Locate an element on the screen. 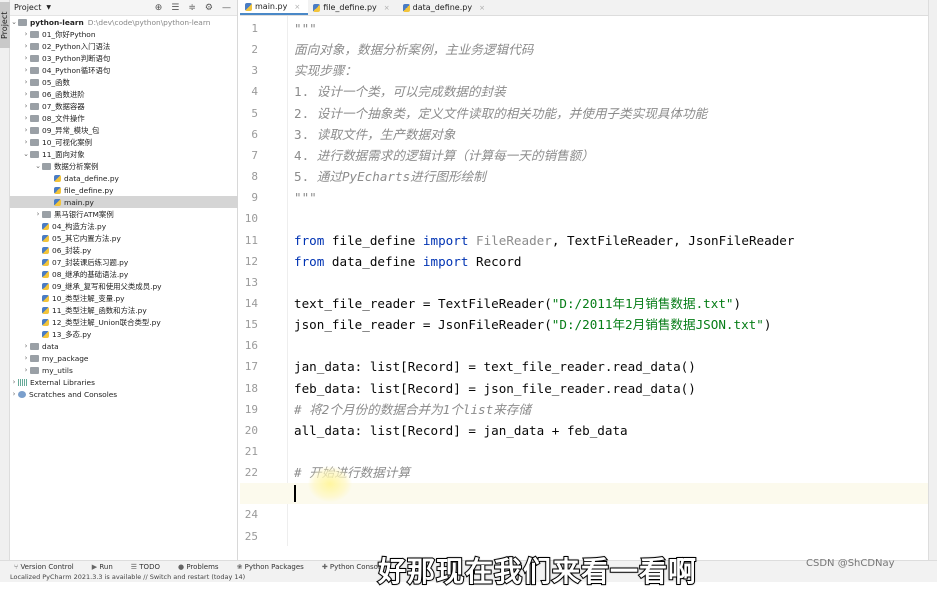 This screenshot has width=937, height=590. tree-item: › 05_函数 is located at coordinates (124, 82).